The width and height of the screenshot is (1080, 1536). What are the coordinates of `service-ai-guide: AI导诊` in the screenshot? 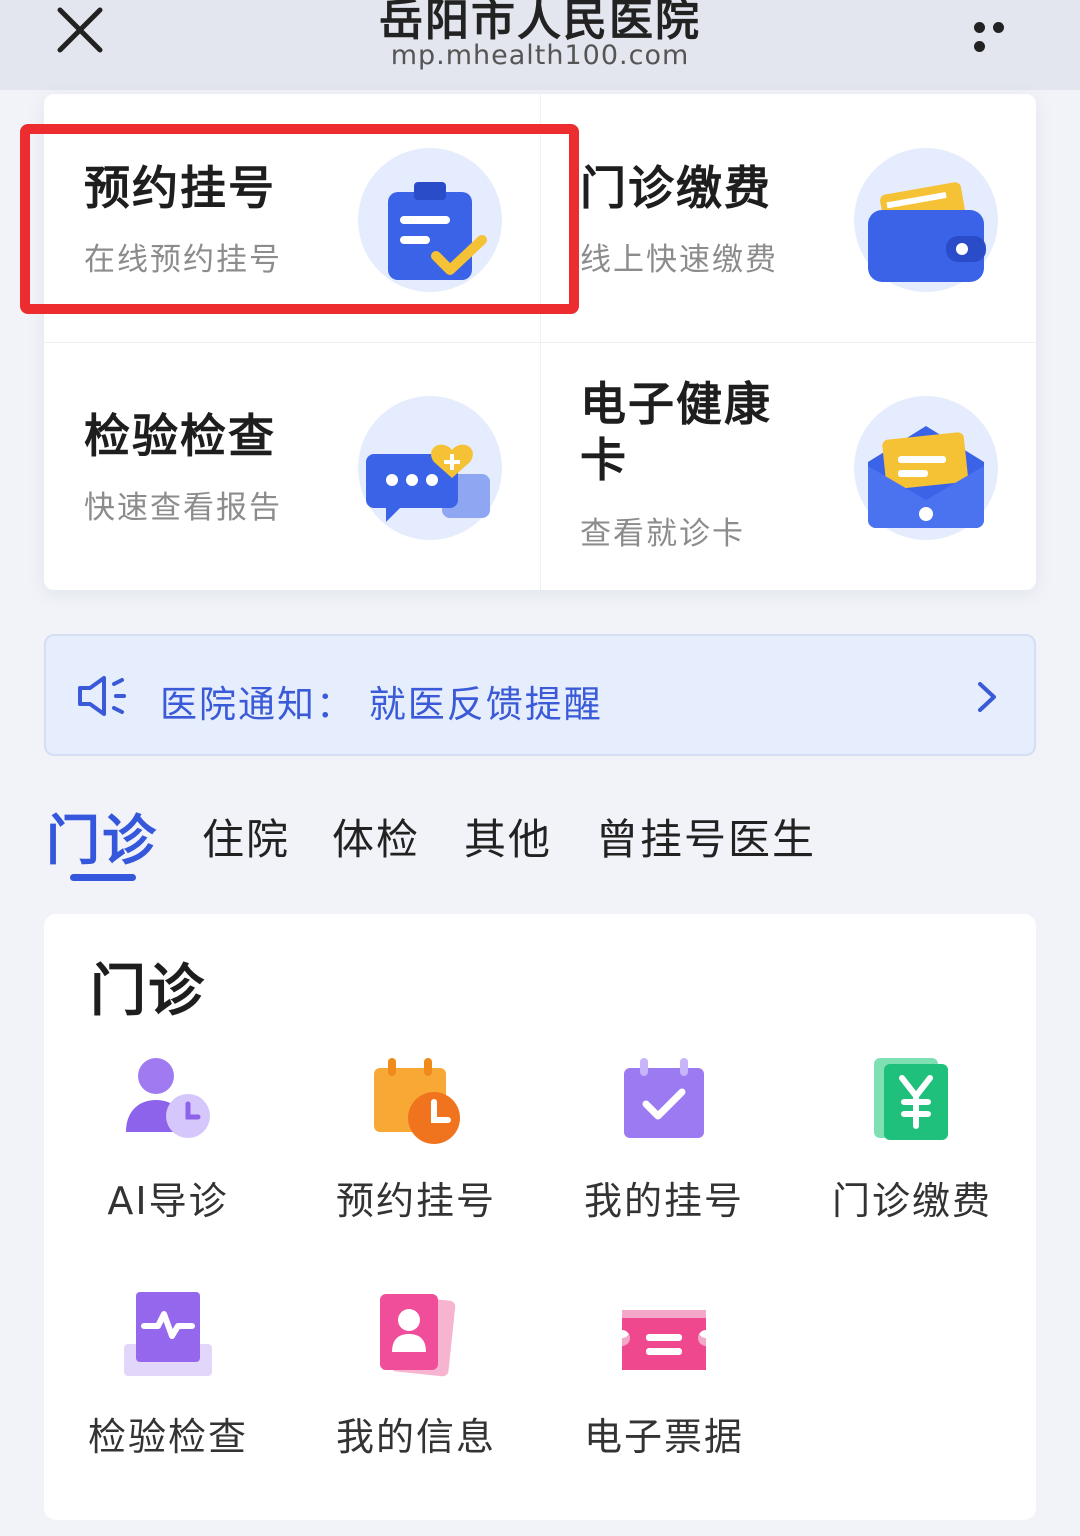 It's located at (168, 1154).